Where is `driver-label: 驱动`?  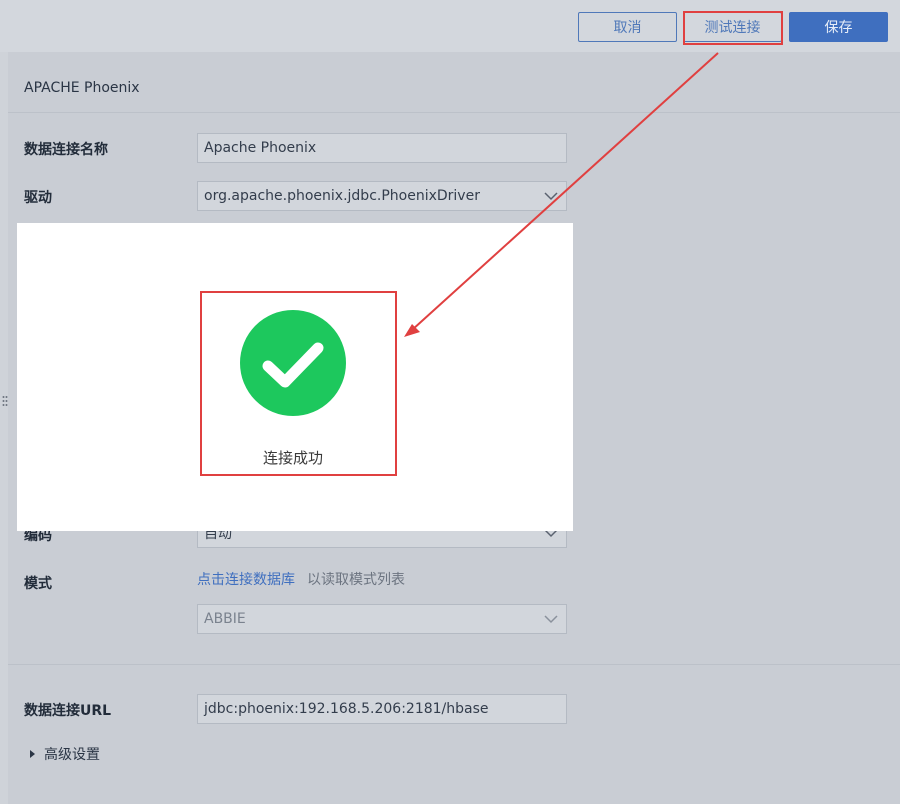 driver-label: 驱动 is located at coordinates (38, 198).